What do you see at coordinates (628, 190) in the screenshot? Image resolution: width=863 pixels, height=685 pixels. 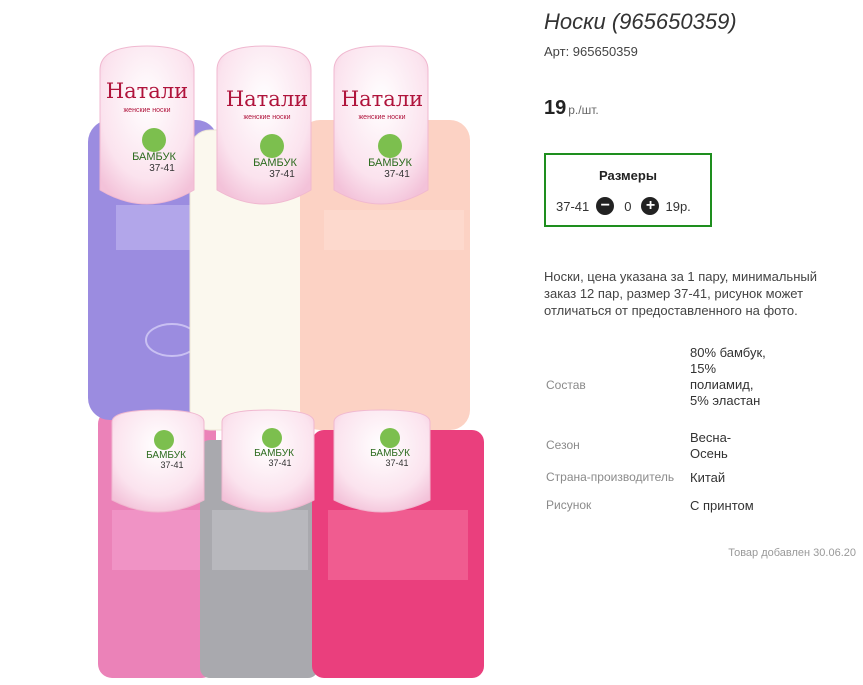 I see `sizes-panel: Размеры 37-41 − 0 + 19р.` at bounding box center [628, 190].